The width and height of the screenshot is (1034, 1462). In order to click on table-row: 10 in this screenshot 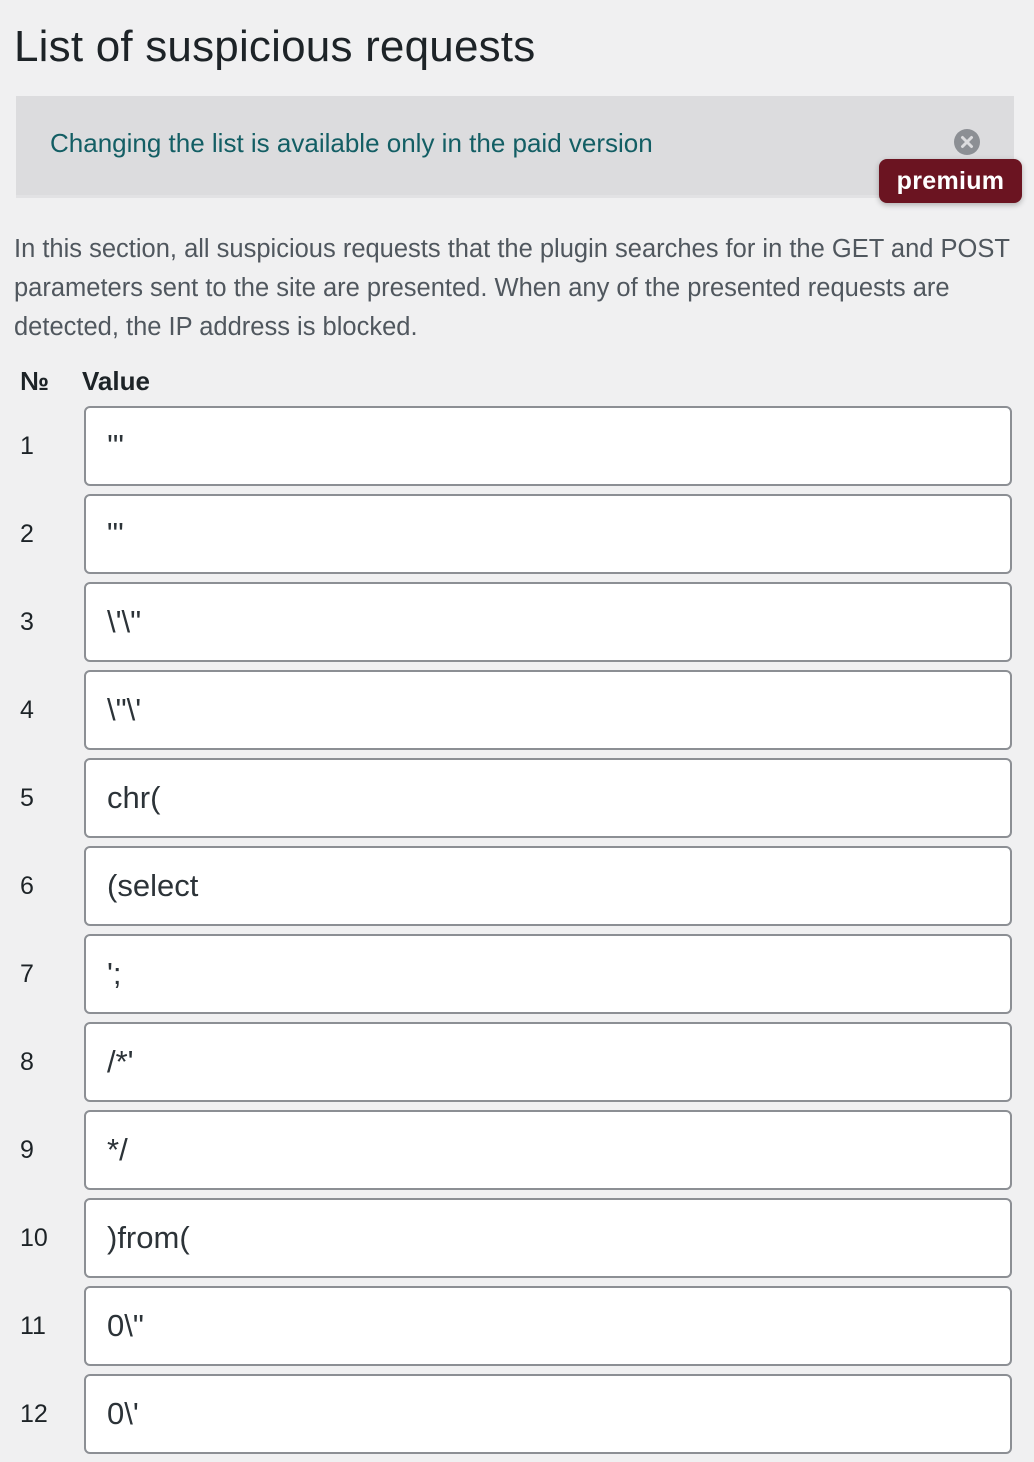, I will do `click(517, 1238)`.